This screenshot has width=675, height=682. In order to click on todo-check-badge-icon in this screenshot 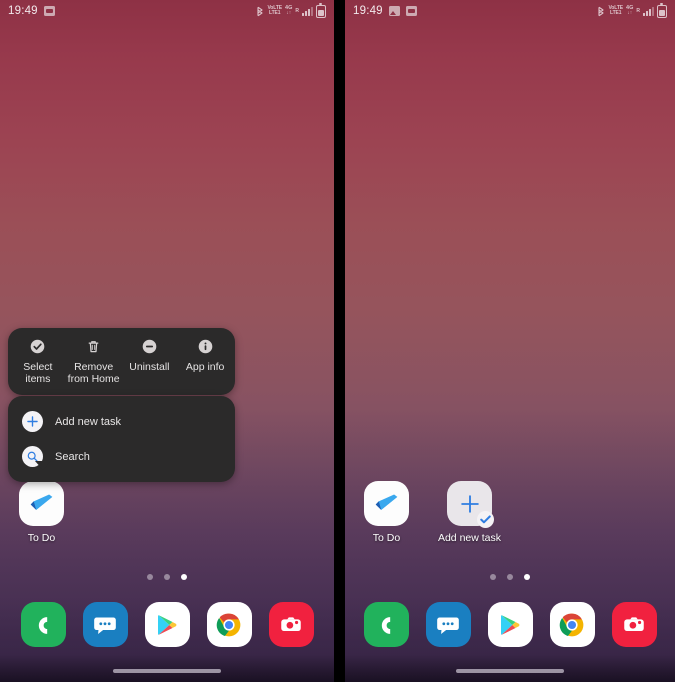, I will do `click(485, 519)`.